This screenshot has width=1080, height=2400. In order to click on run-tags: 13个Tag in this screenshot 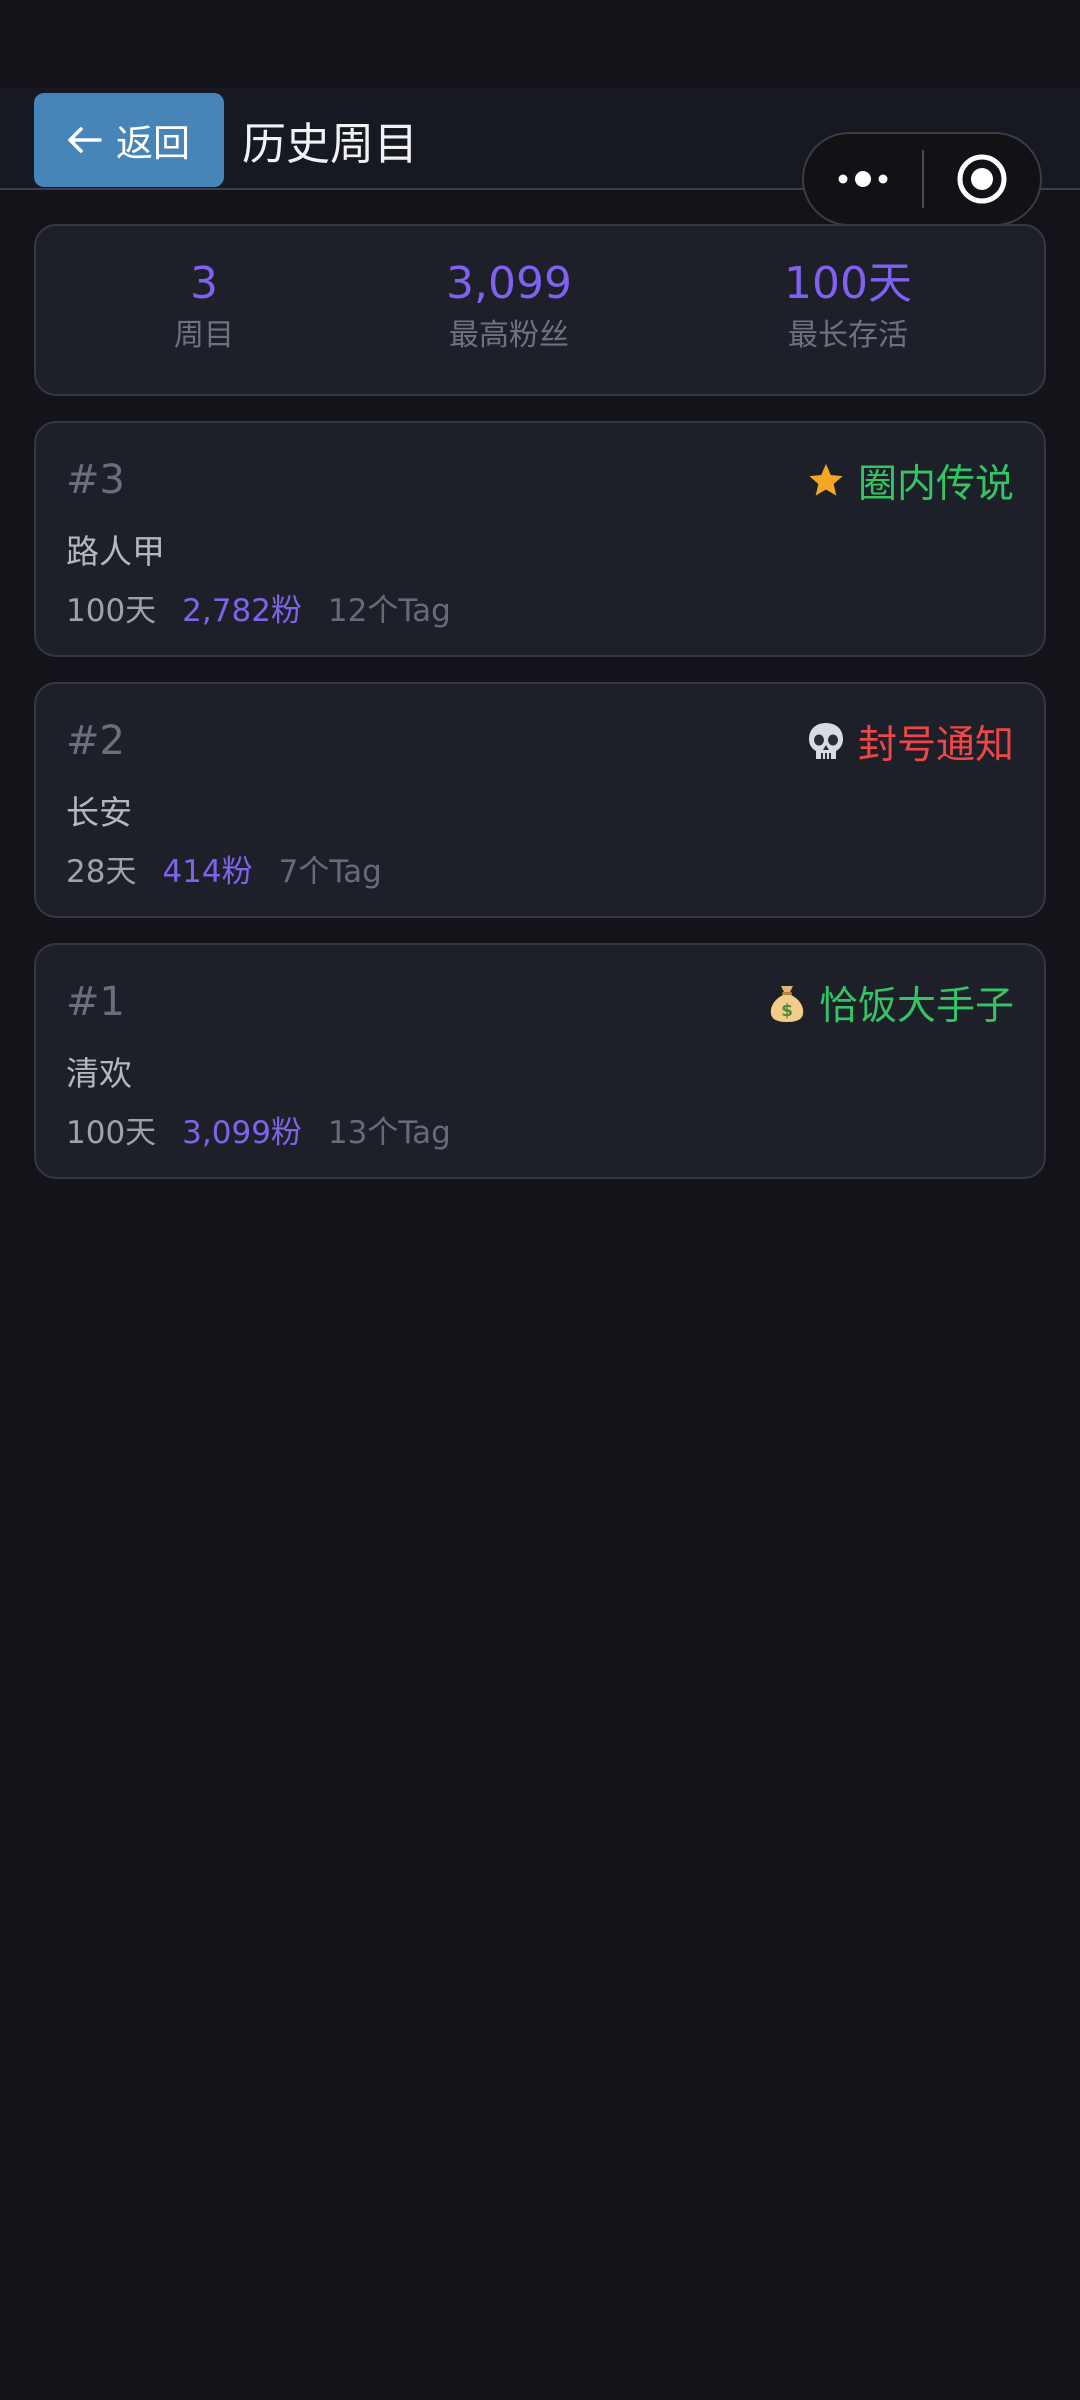, I will do `click(389, 1133)`.